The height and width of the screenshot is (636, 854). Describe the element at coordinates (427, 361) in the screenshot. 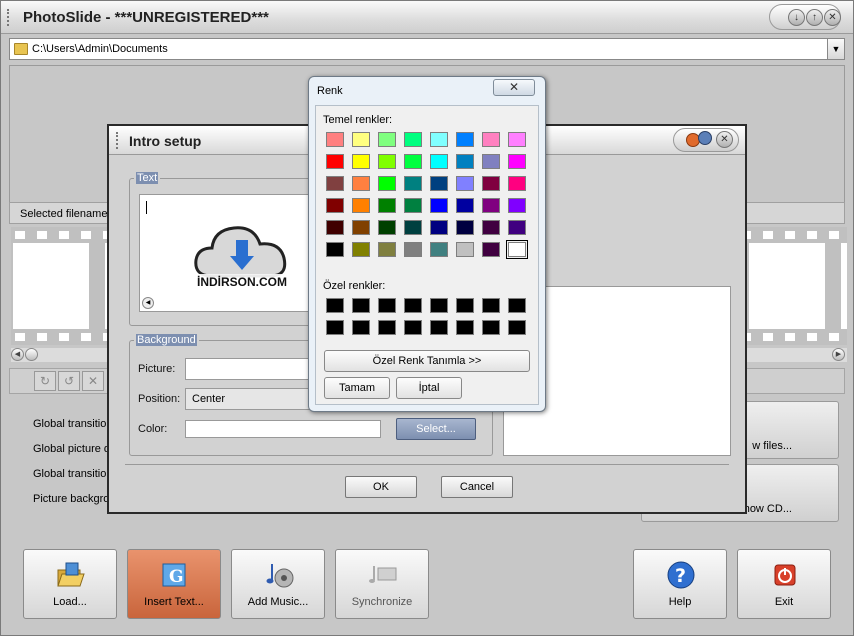

I see `define-custom-color-button: Özel Renk Tanımla >>` at that location.